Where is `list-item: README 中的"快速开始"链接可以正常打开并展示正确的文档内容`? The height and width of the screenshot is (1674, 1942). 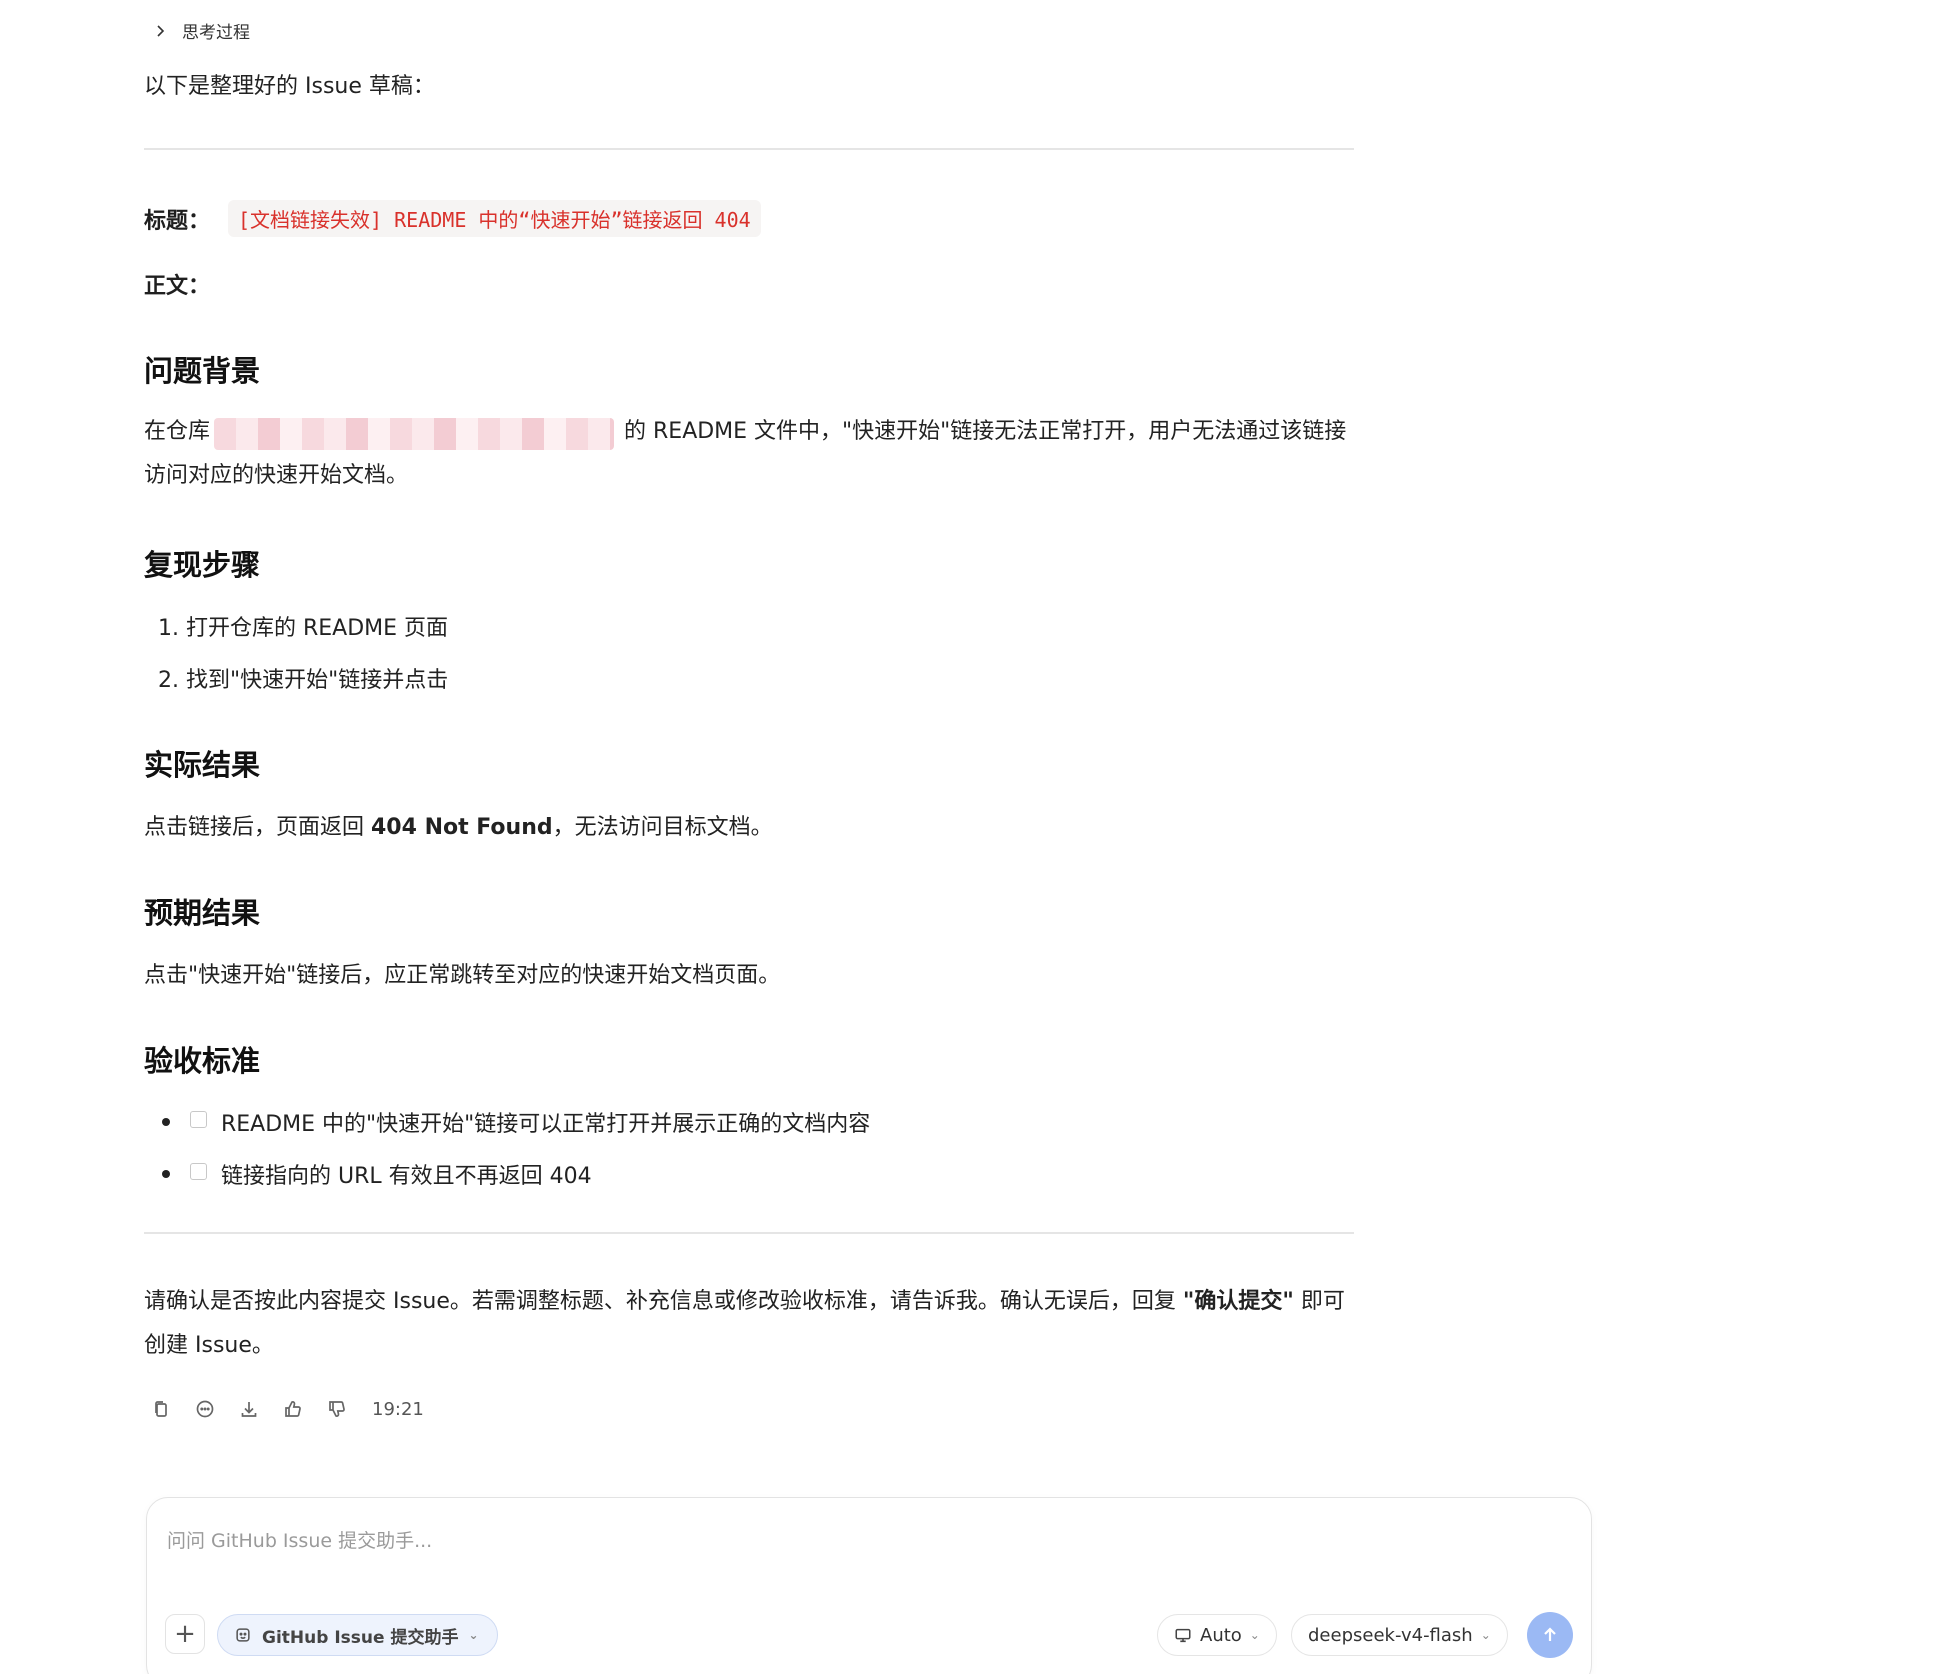 list-item: README 中的"快速开始"链接可以正常打开并展示正确的文档内容 is located at coordinates (516, 1122).